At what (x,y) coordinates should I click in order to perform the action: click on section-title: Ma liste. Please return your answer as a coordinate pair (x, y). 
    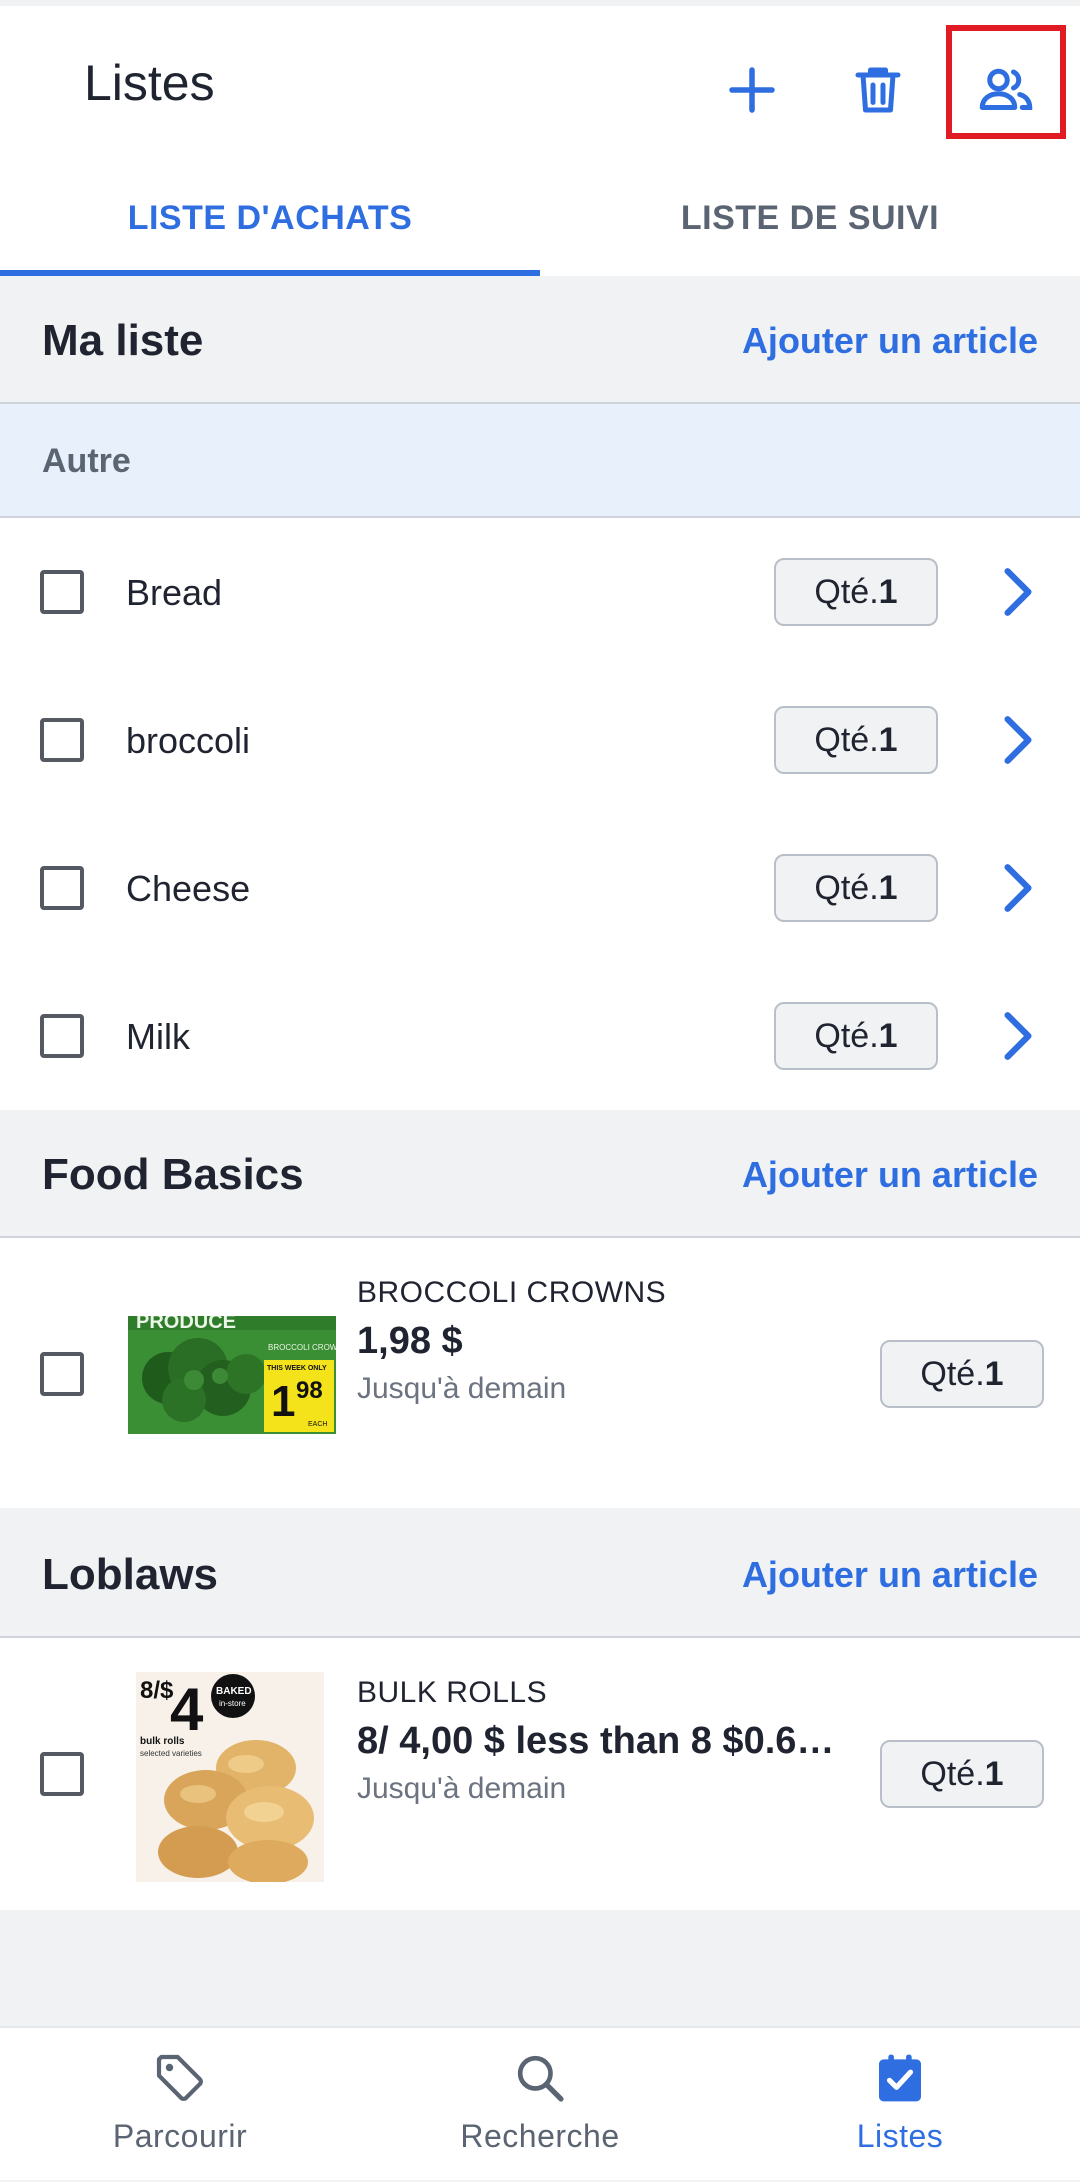
    Looking at the image, I should click on (123, 340).